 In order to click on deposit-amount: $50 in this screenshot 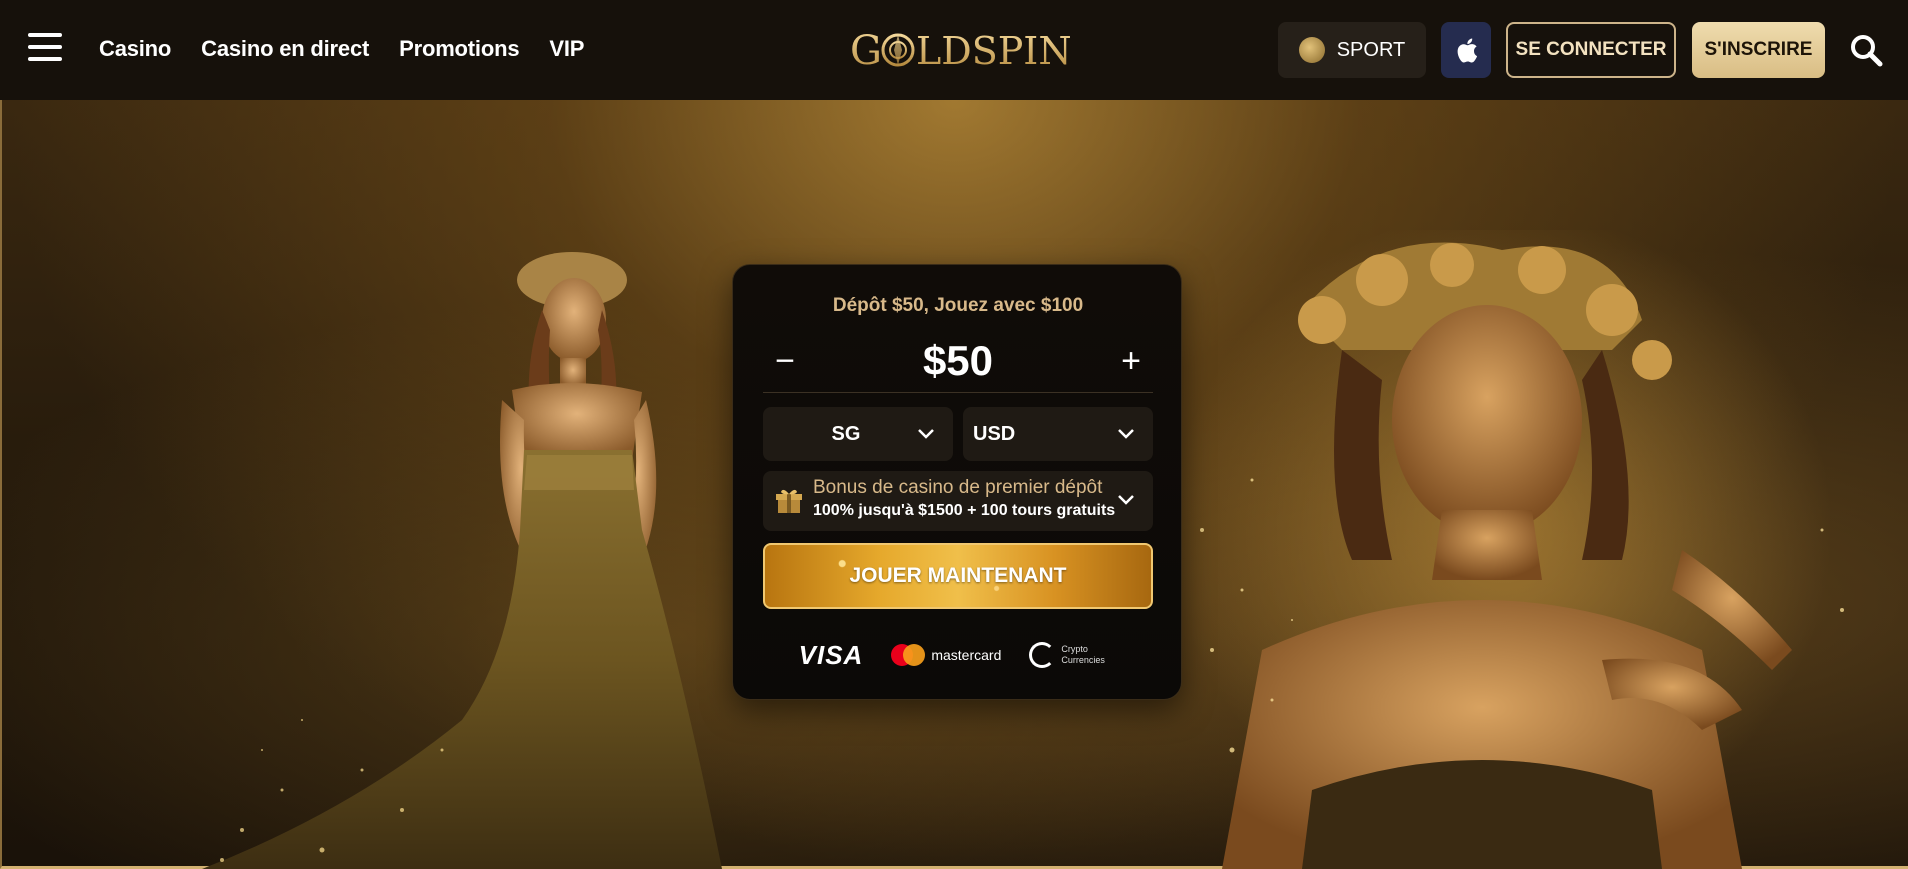, I will do `click(958, 360)`.